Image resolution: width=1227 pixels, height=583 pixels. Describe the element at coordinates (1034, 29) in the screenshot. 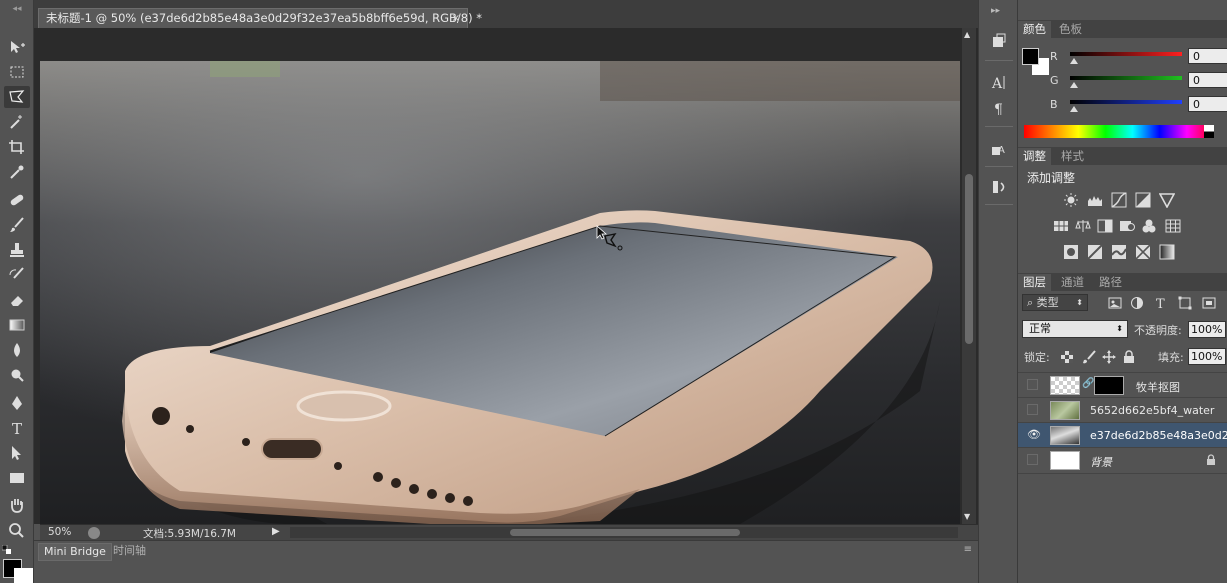

I see `tab-color: 颜色` at that location.